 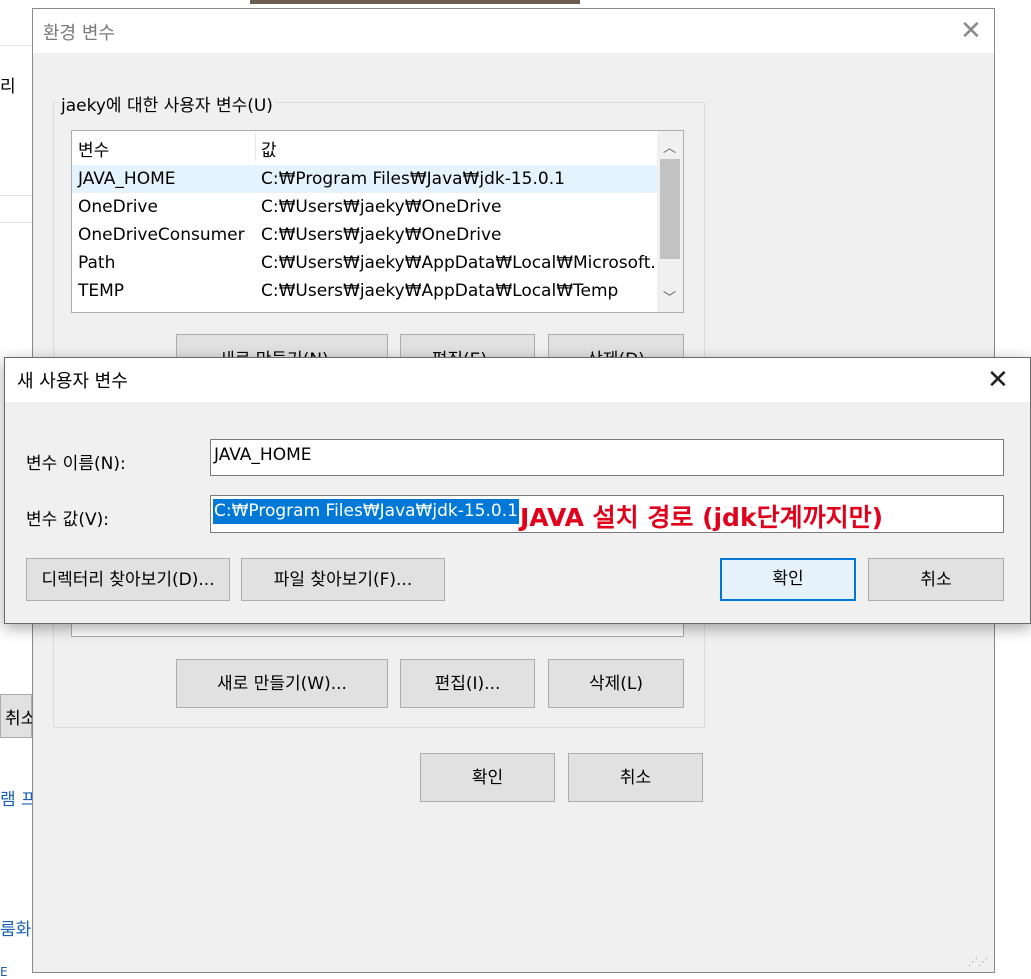 What do you see at coordinates (72, 381) in the screenshot?
I see `dialog-title: 새 사용자 변수` at bounding box center [72, 381].